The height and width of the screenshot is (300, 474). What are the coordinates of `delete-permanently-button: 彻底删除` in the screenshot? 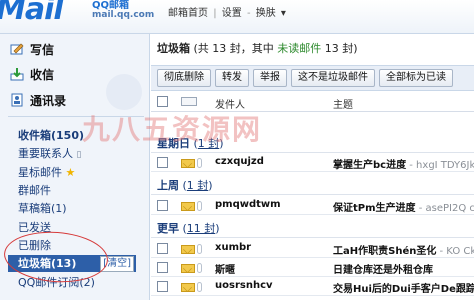 It's located at (184, 78).